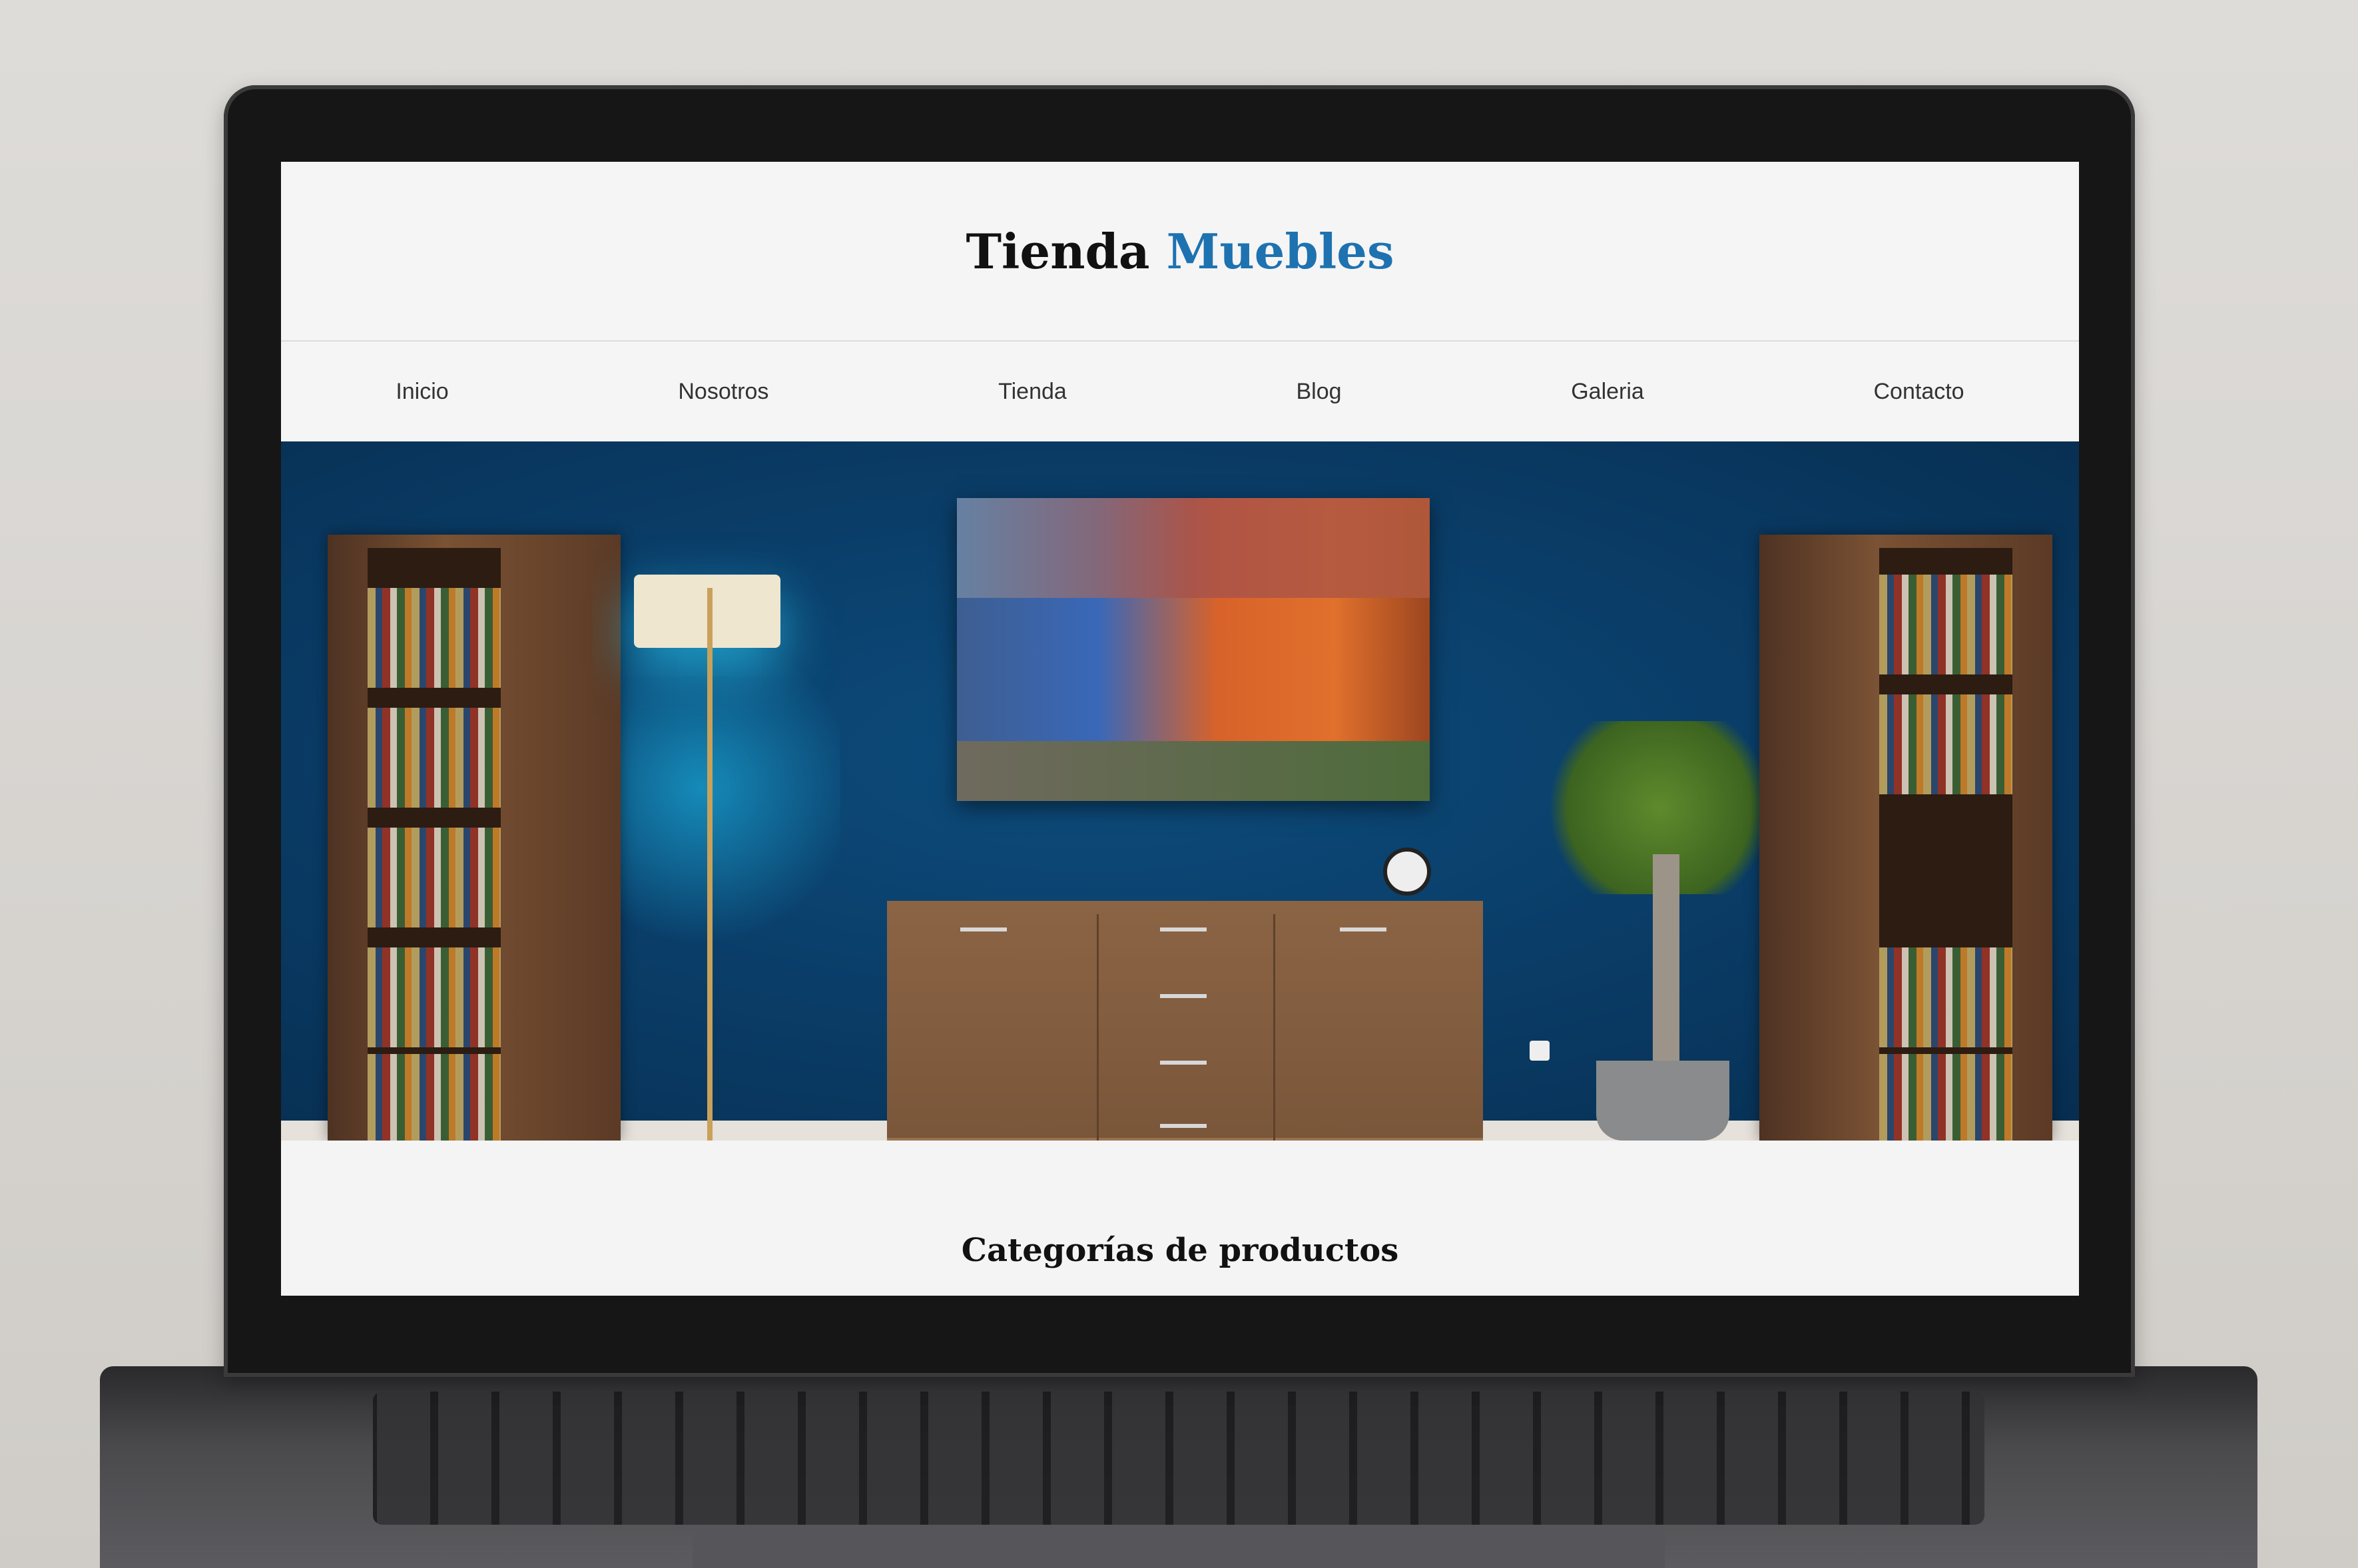 The image size is (2358, 1568). I want to click on site-header: Tienda Muebles, so click(1180, 252).